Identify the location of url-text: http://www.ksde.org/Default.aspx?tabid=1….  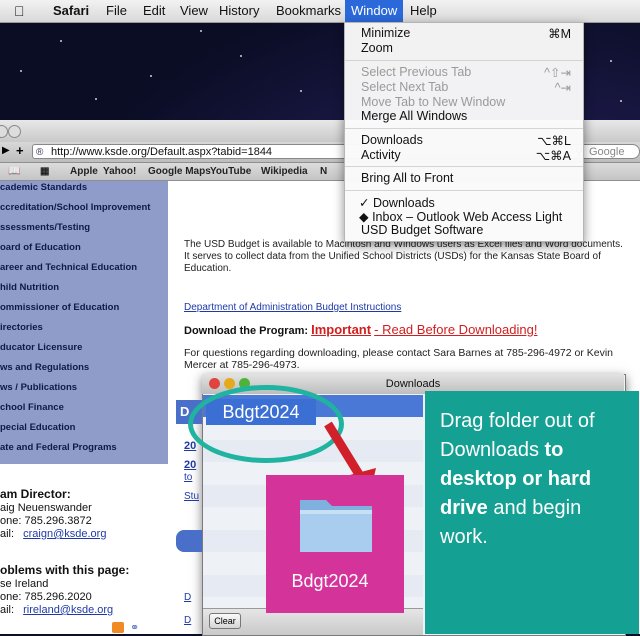
(162, 152).